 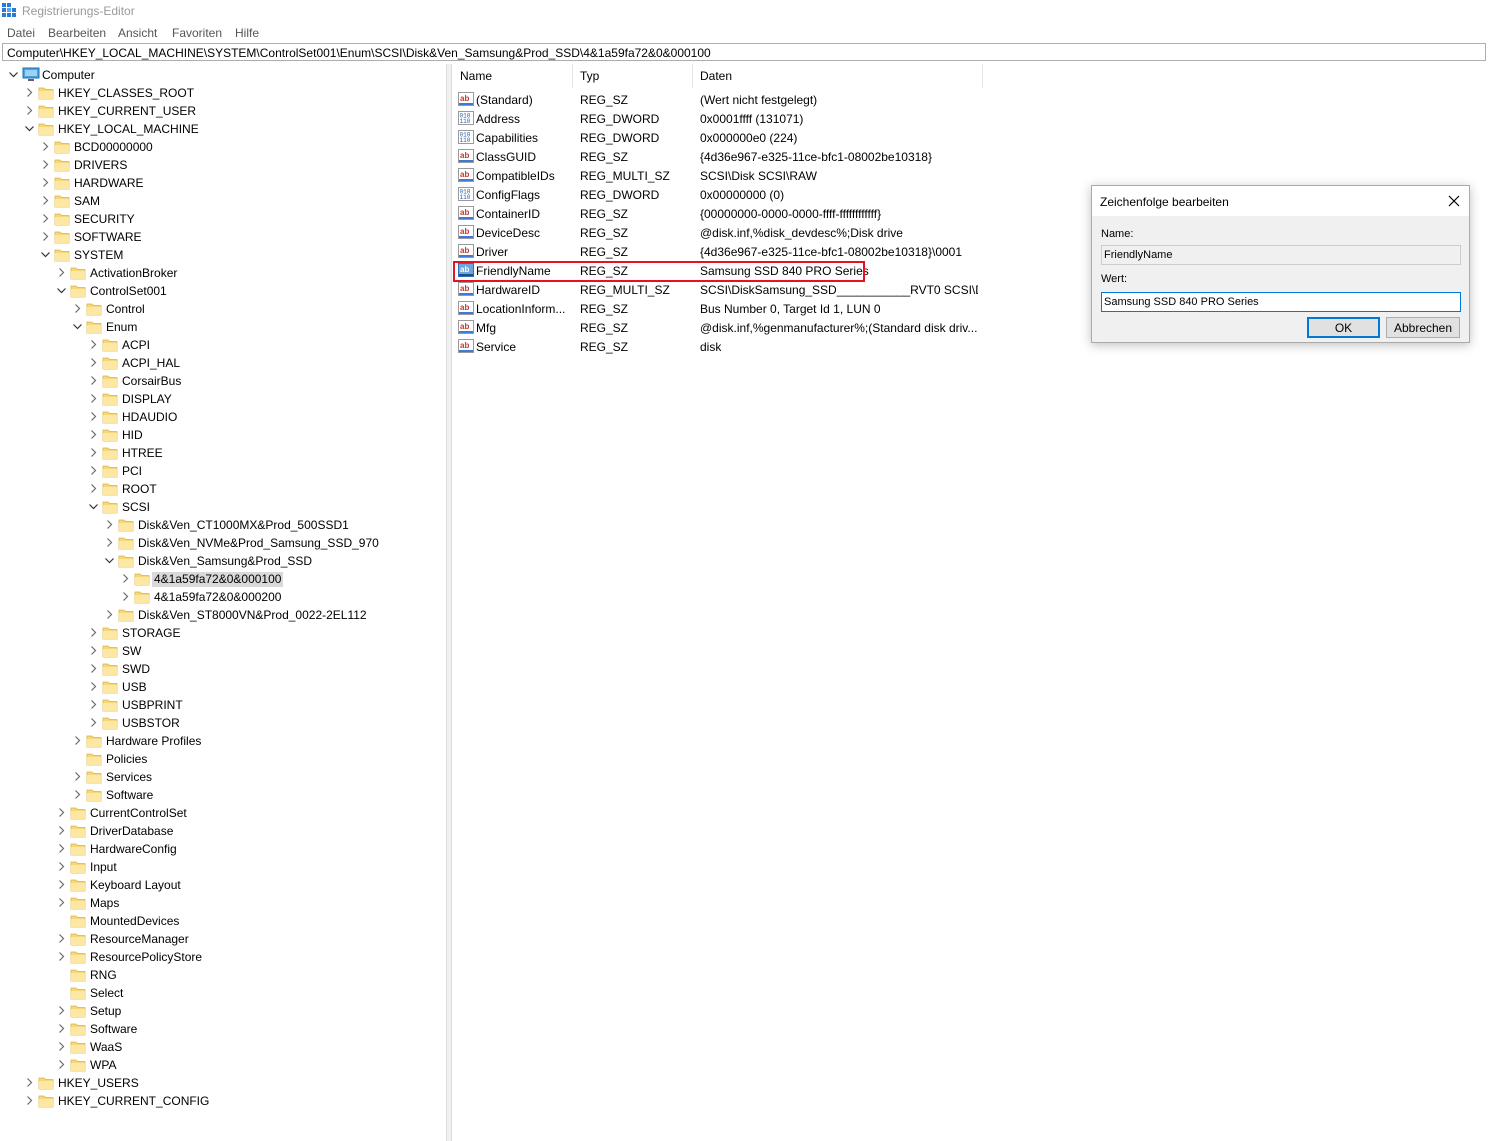 What do you see at coordinates (223, 1065) in the screenshot?
I see `tree-item-wpa: WPA` at bounding box center [223, 1065].